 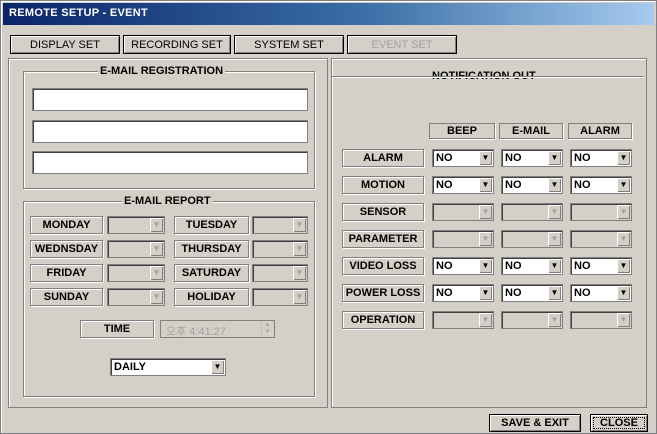 I want to click on email-select-alarm: NO ▼, so click(x=532, y=158).